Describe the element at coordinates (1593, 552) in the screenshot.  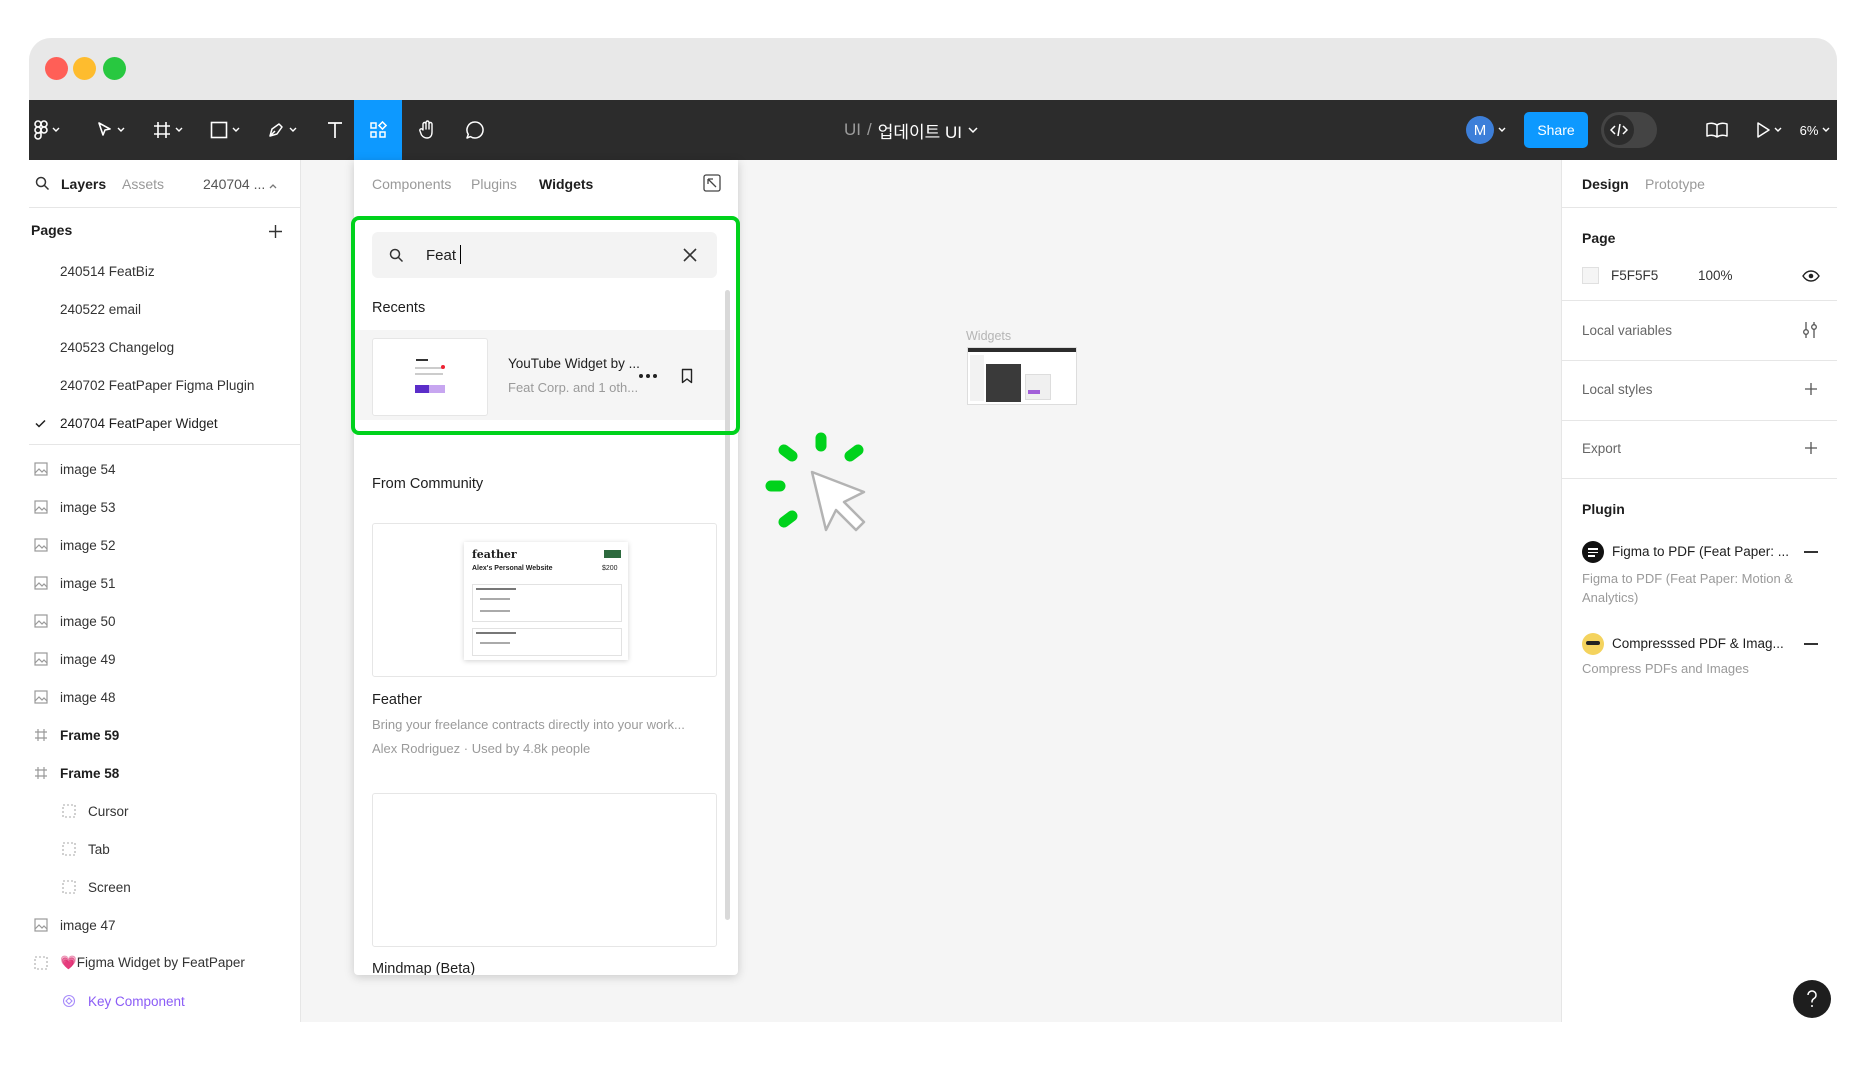
I see `icon-line` at that location.